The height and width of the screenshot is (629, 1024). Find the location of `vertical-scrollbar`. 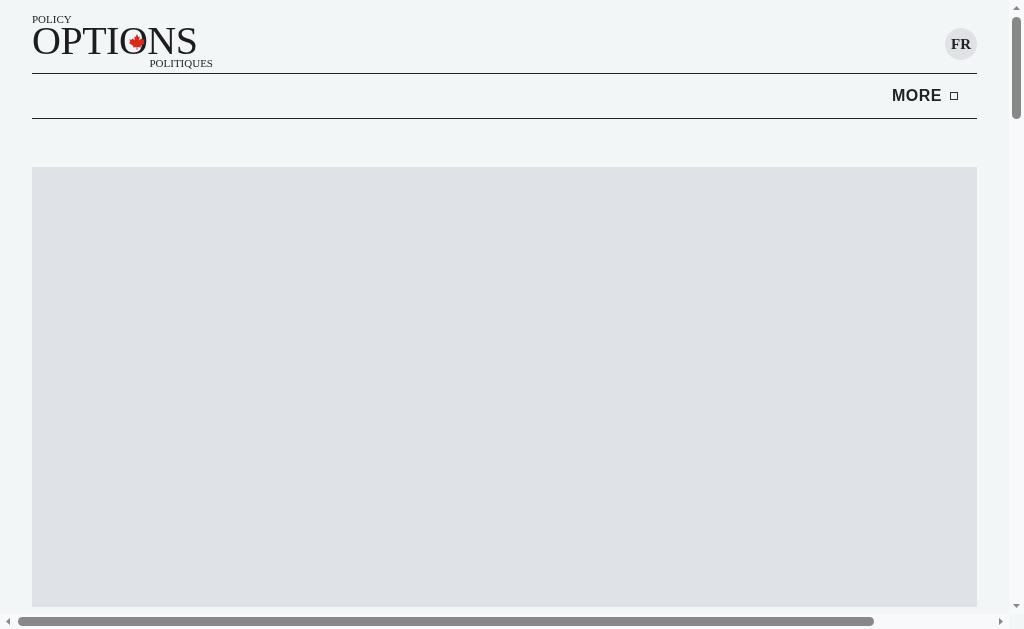

vertical-scrollbar is located at coordinates (1016, 307).